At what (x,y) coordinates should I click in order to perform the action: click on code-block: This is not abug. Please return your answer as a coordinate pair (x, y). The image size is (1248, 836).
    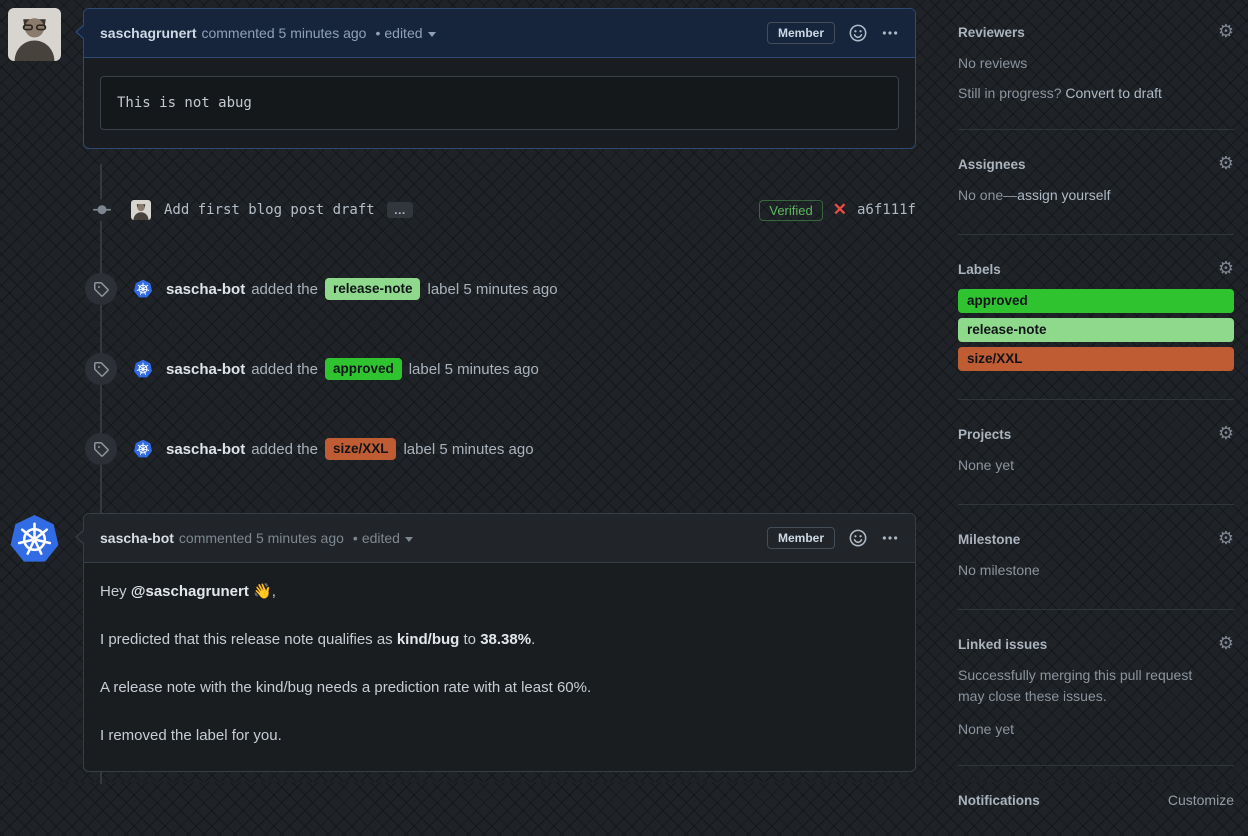
    Looking at the image, I should click on (499, 103).